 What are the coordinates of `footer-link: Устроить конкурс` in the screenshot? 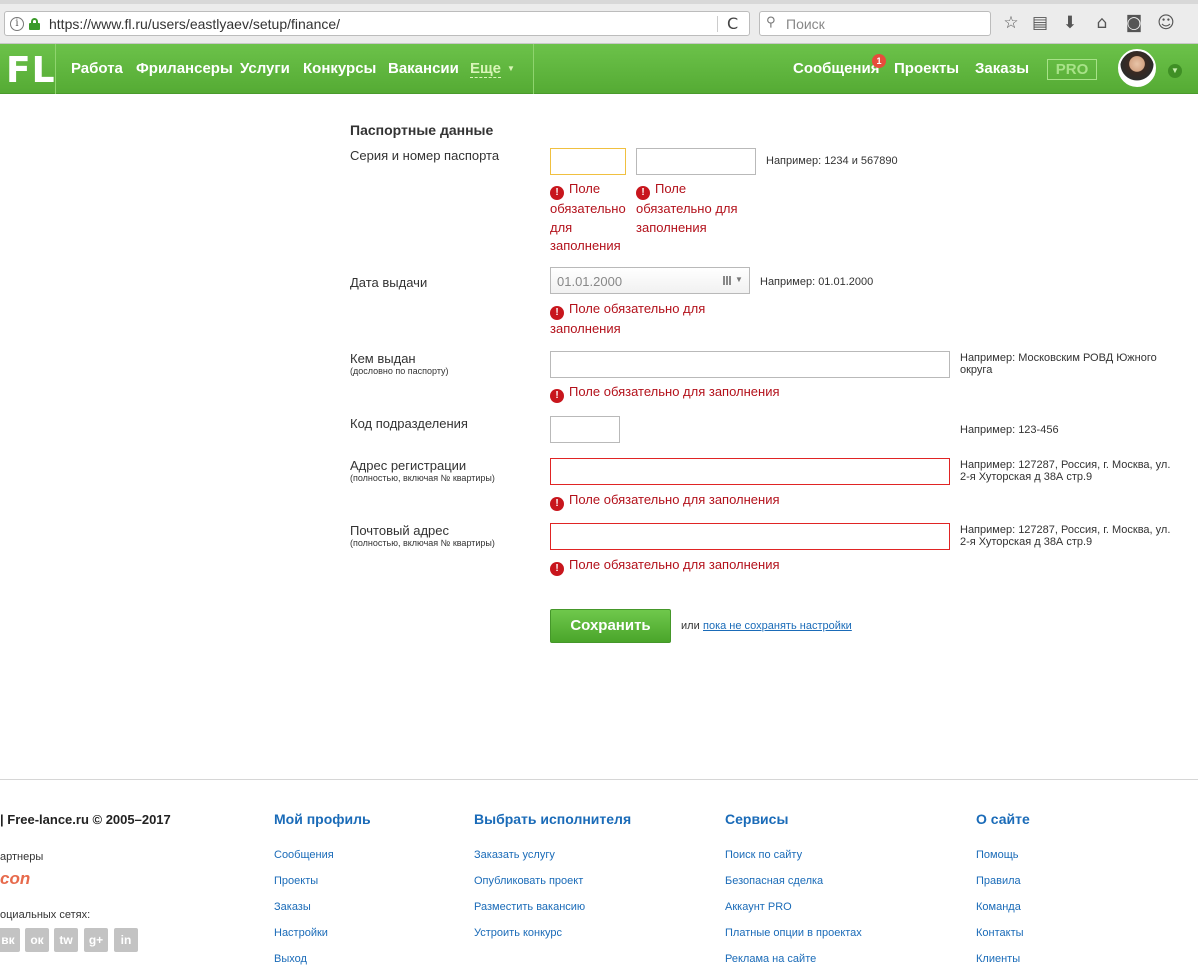 It's located at (518, 933).